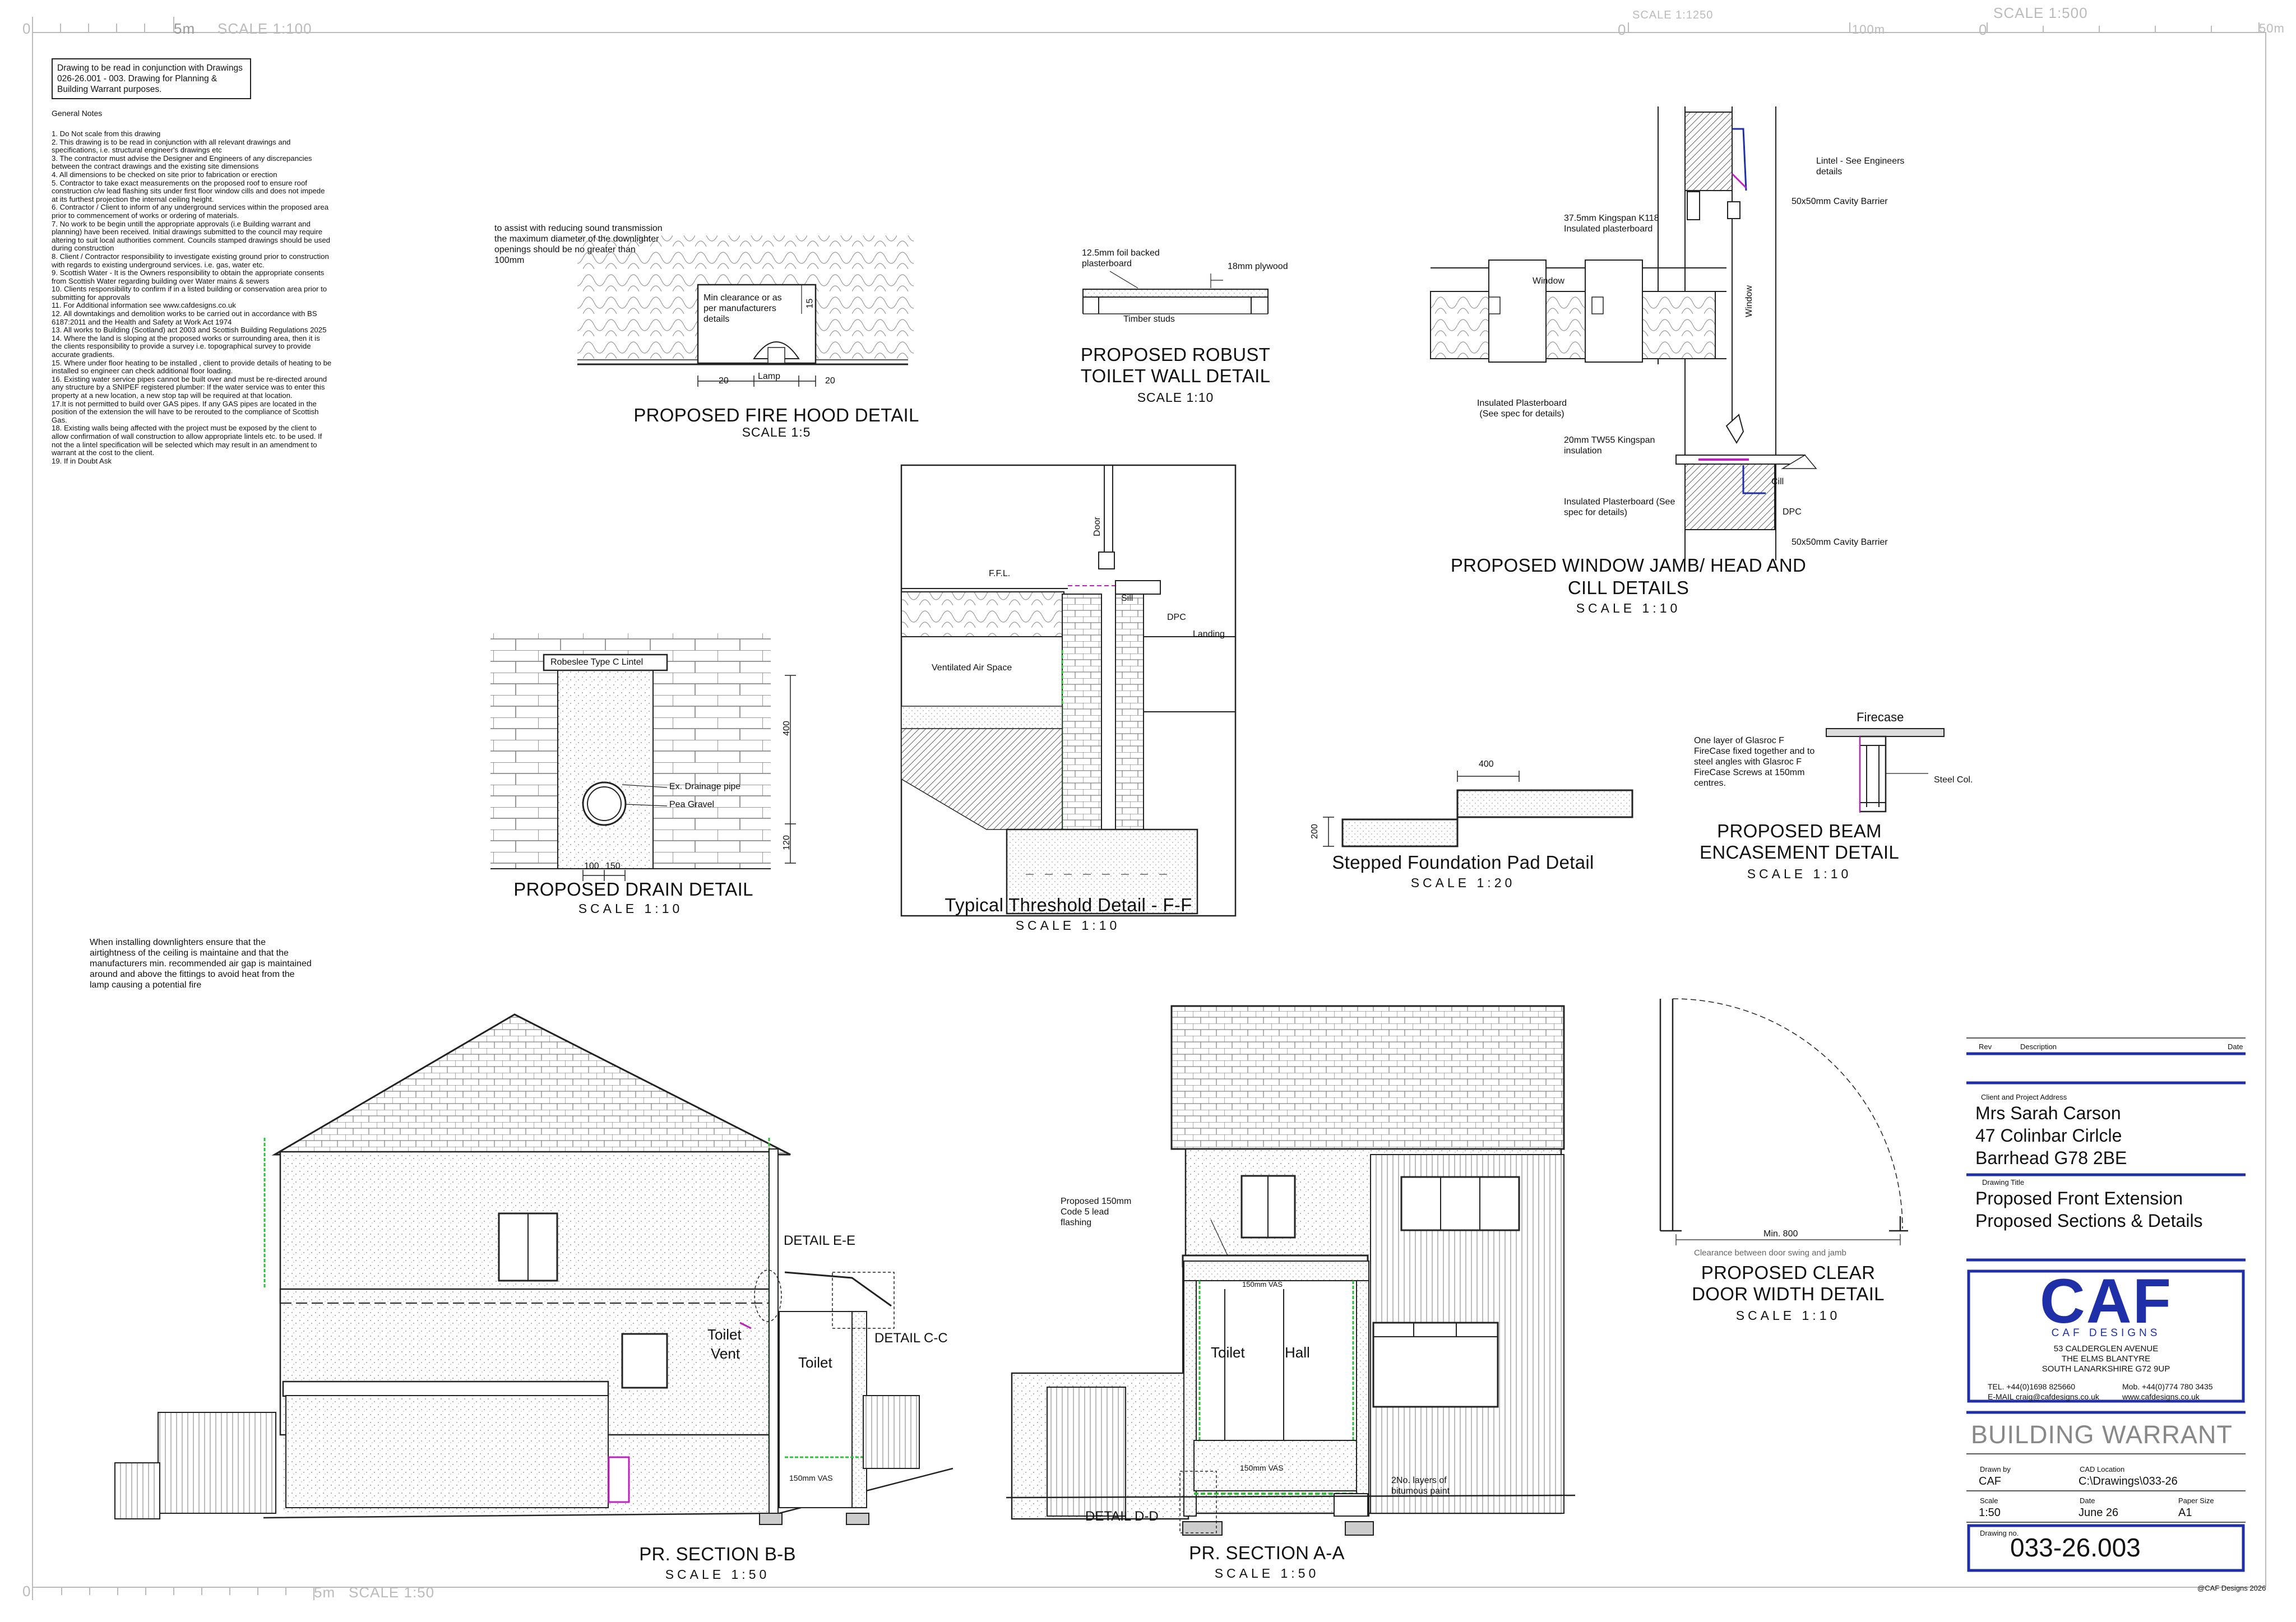 This screenshot has width=2296, height=1622. What do you see at coordinates (1673, 15) in the screenshot?
I see `scale-top-mid-label: SCALE 1:1250` at bounding box center [1673, 15].